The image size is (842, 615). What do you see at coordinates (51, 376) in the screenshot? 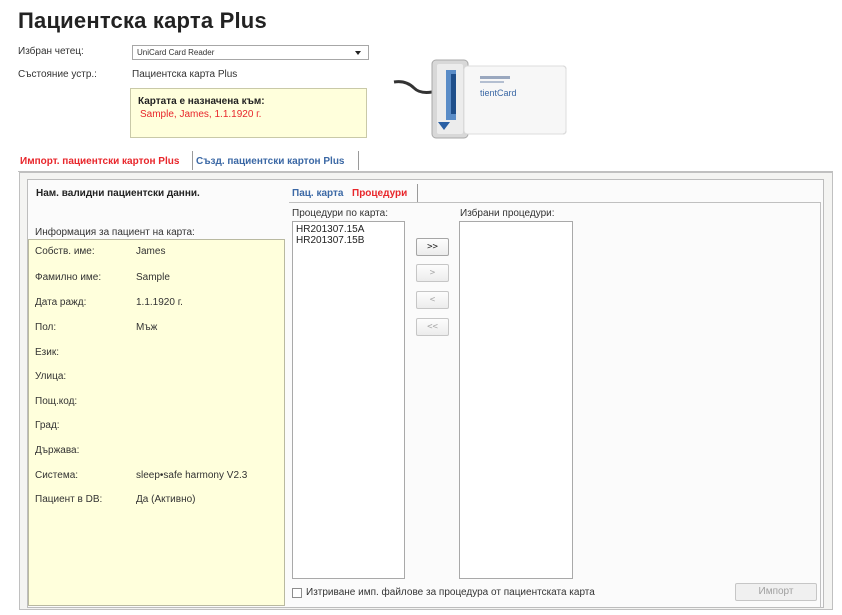
I see `field-label: Улица:` at bounding box center [51, 376].